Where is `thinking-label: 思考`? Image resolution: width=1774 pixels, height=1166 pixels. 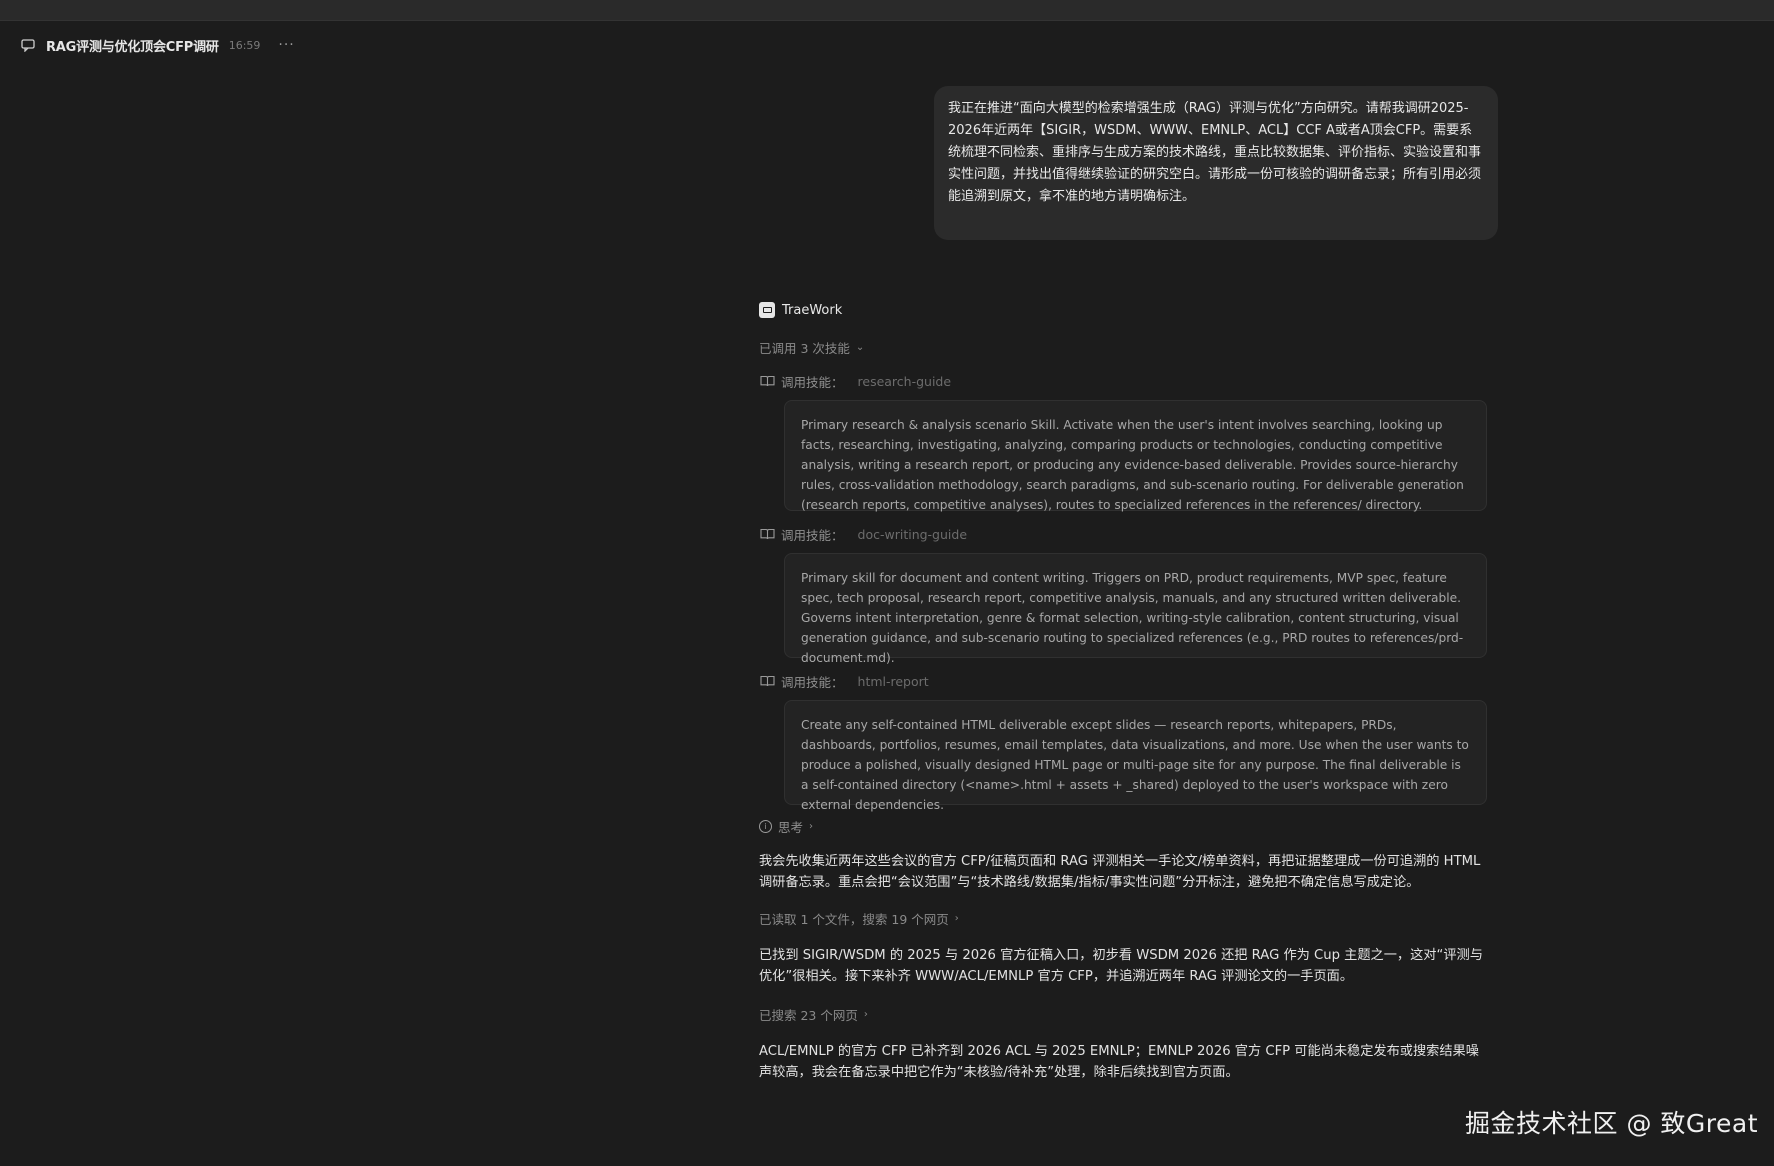
thinking-label: 思考 is located at coordinates (791, 827).